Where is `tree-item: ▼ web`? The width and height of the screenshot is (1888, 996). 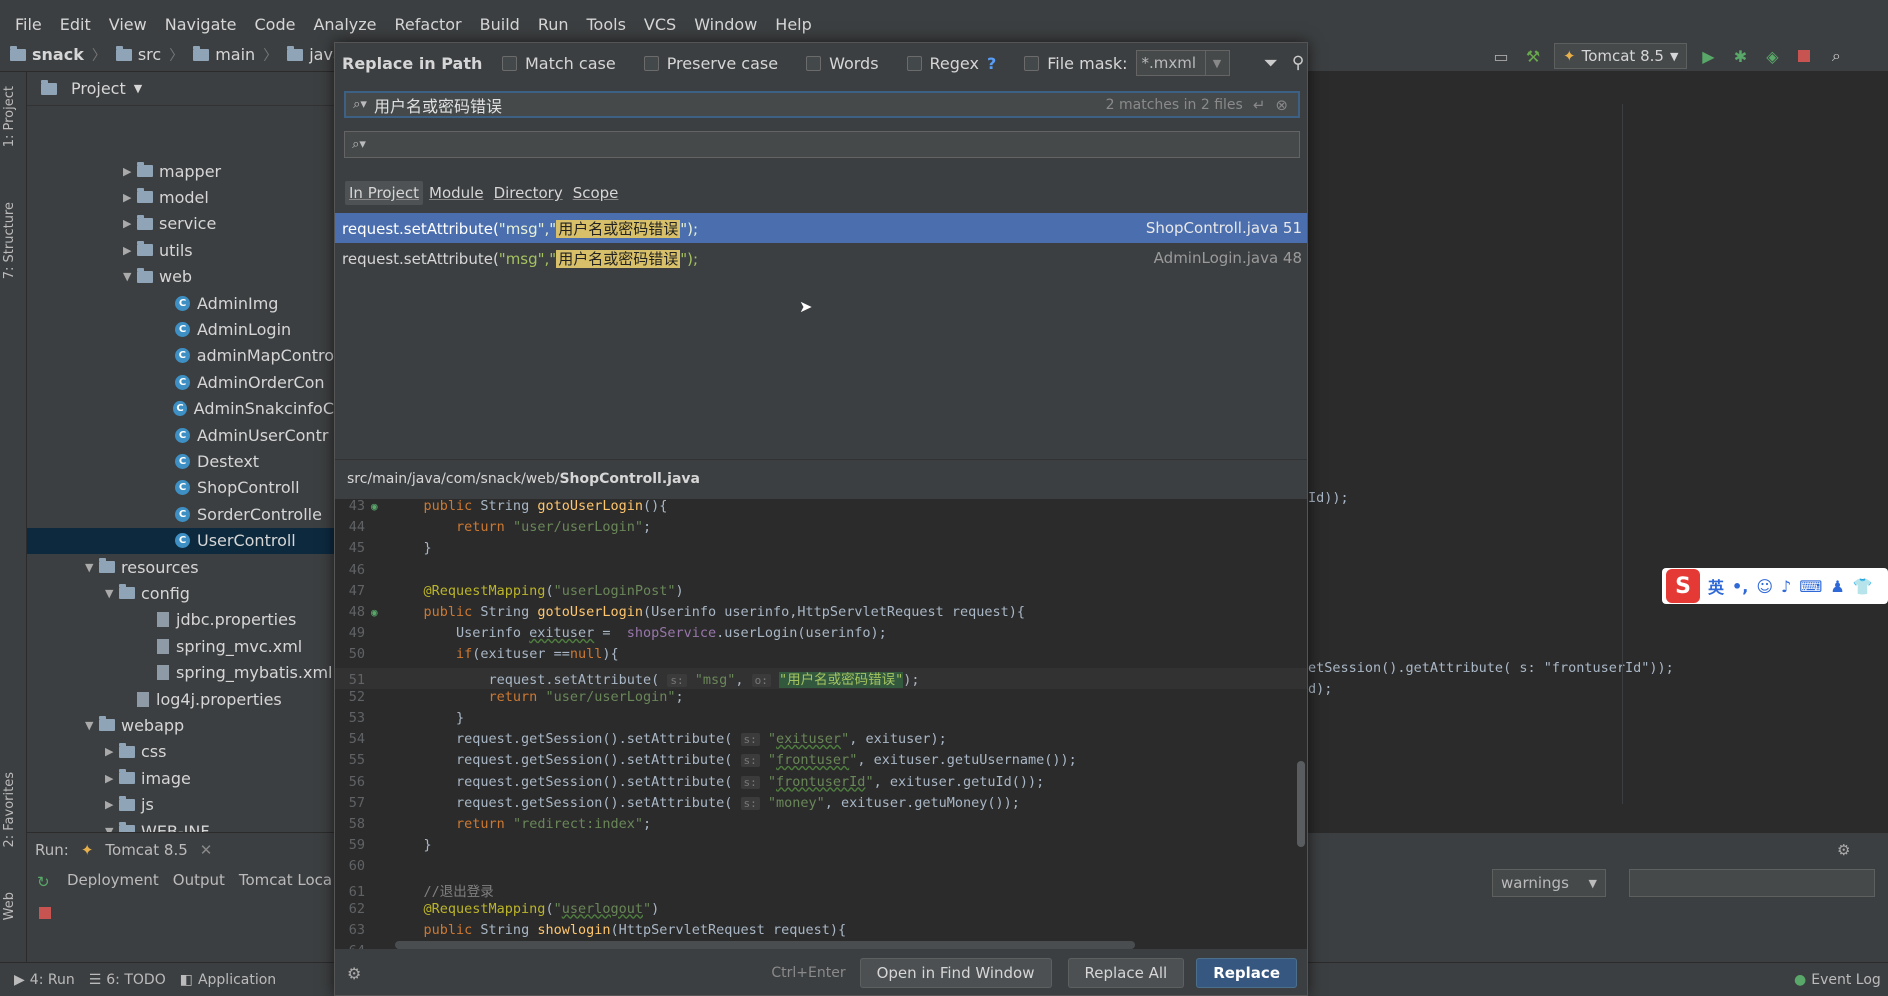
tree-item: ▼ web is located at coordinates (180, 277).